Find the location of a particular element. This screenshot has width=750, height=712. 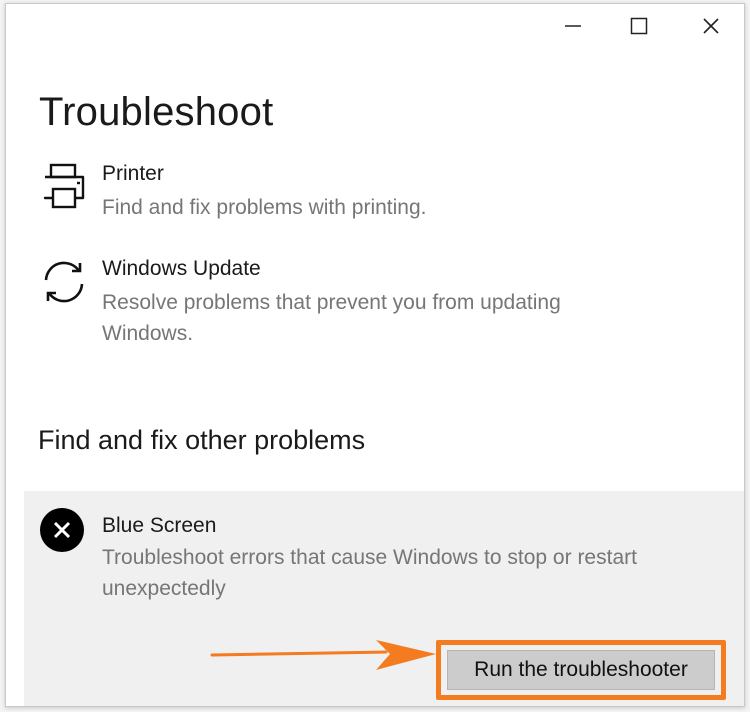

annotation-arrow is located at coordinates (323, 655).